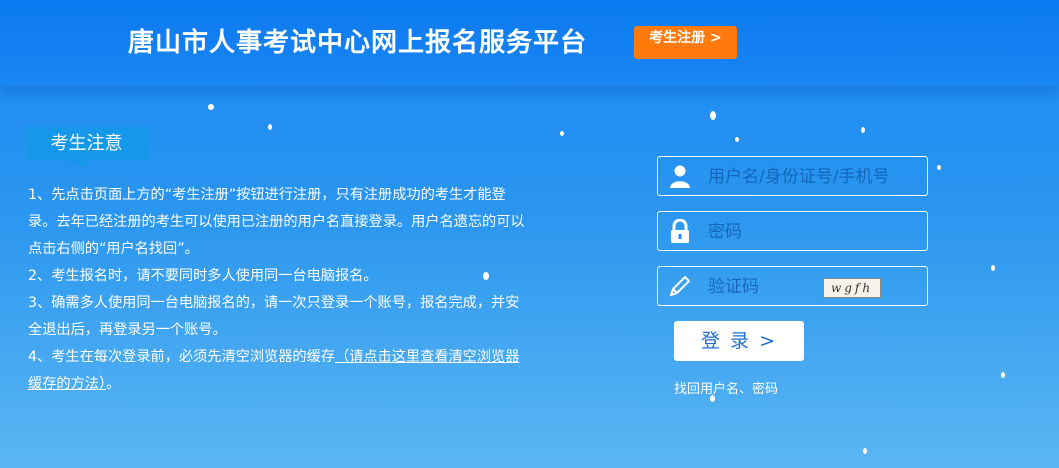 The width and height of the screenshot is (1059, 468). What do you see at coordinates (203, 276) in the screenshot?
I see `notice-item-2: 2、考生报名时，请不要同时多人使用同一台电脑报名。` at bounding box center [203, 276].